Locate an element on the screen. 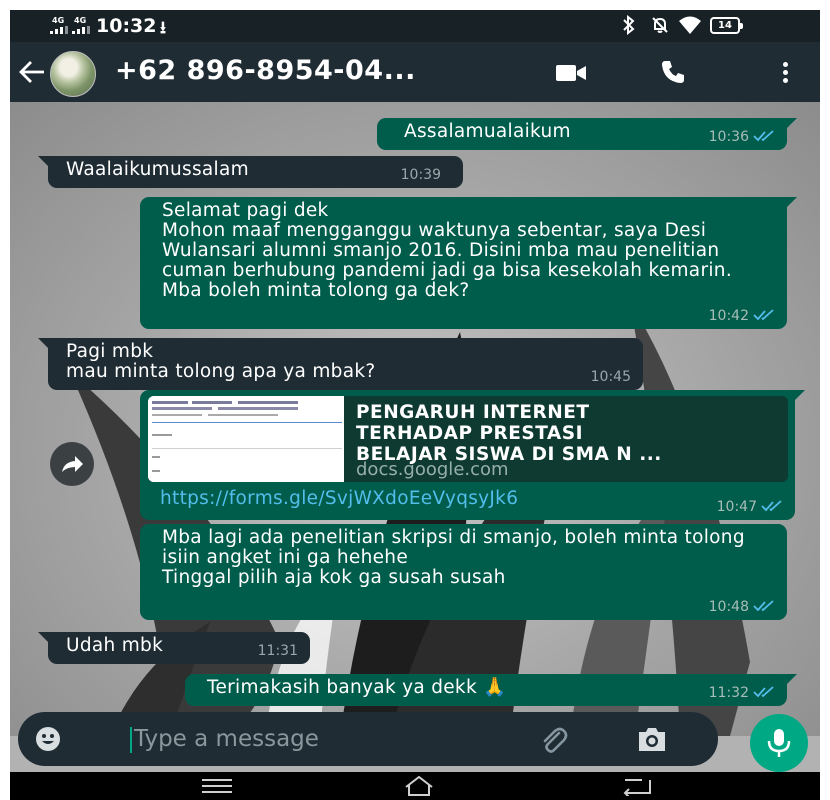  bluetooth-icon is located at coordinates (629, 27).